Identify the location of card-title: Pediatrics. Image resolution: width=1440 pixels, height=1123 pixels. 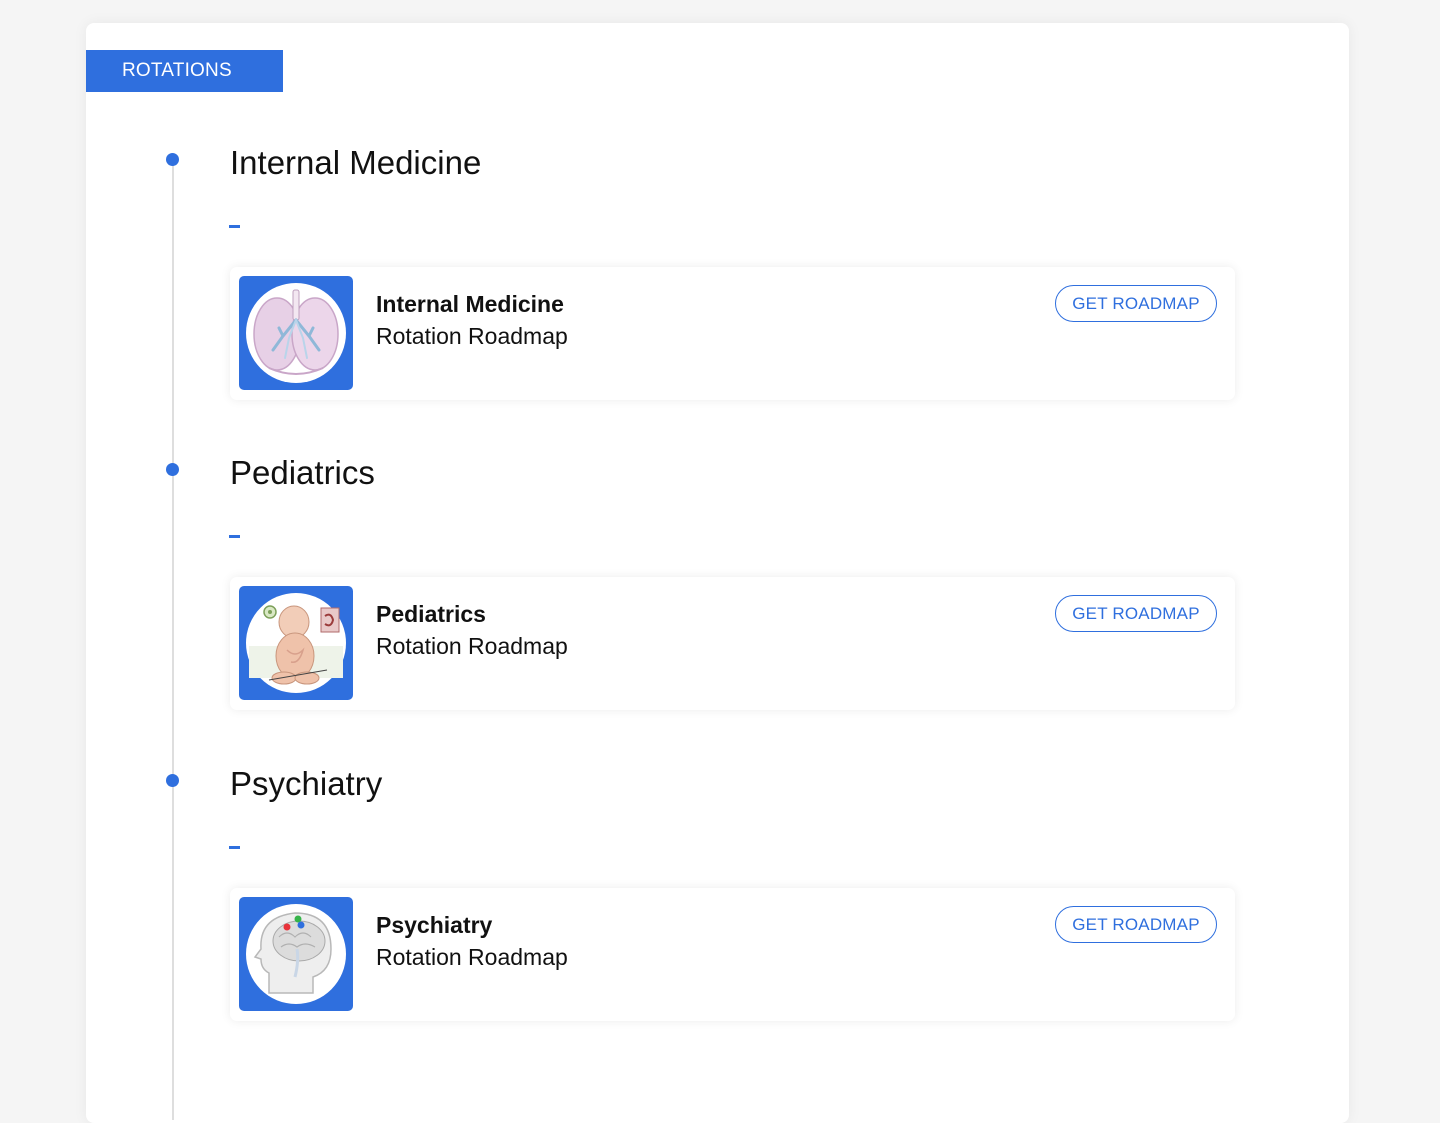
(431, 614).